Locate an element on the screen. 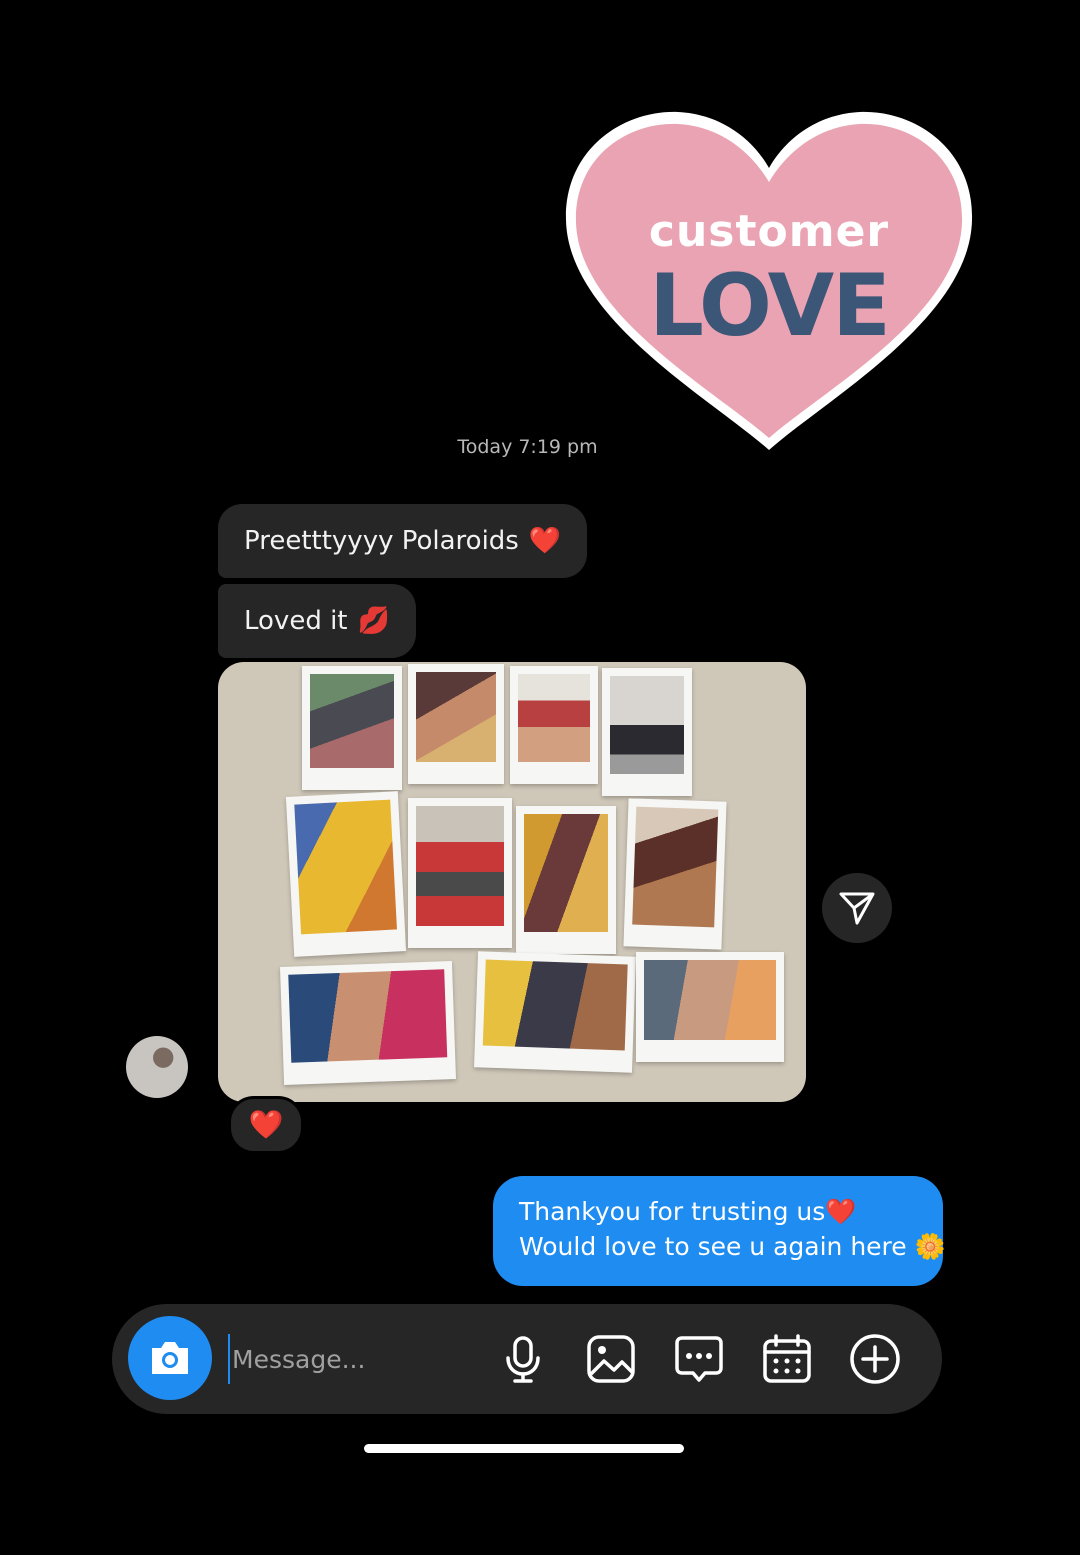 The width and height of the screenshot is (1080, 1555). microphone-button is located at coordinates (523, 1359).